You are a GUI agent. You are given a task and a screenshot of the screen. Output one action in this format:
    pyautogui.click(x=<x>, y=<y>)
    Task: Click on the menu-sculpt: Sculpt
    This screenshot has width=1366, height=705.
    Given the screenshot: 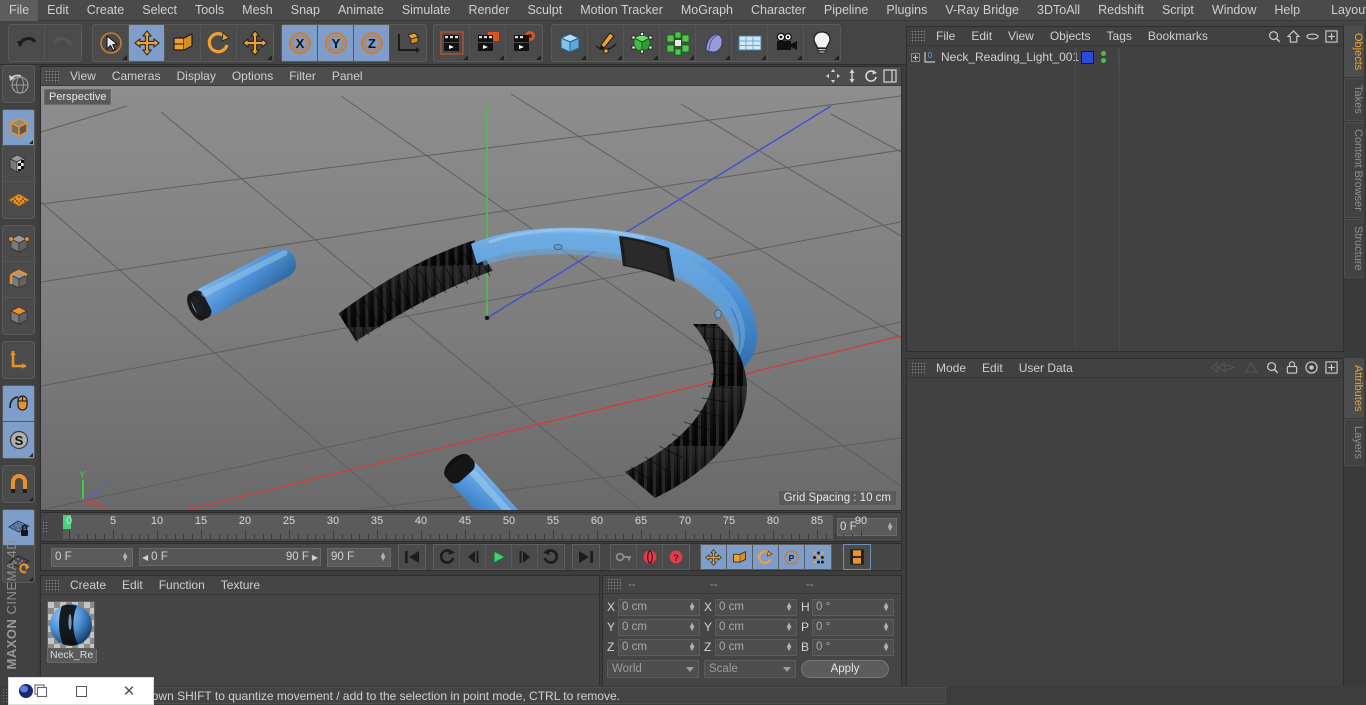 What is the action you would take?
    pyautogui.click(x=544, y=10)
    